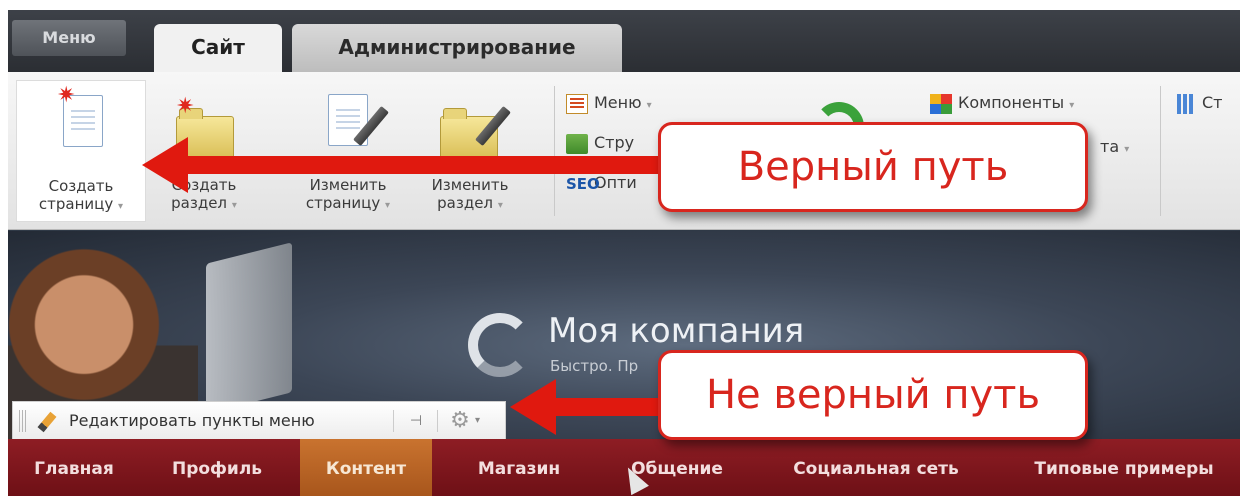  Describe the element at coordinates (465, 203) in the screenshot. I see `edit-section-label-2: раздел` at that location.